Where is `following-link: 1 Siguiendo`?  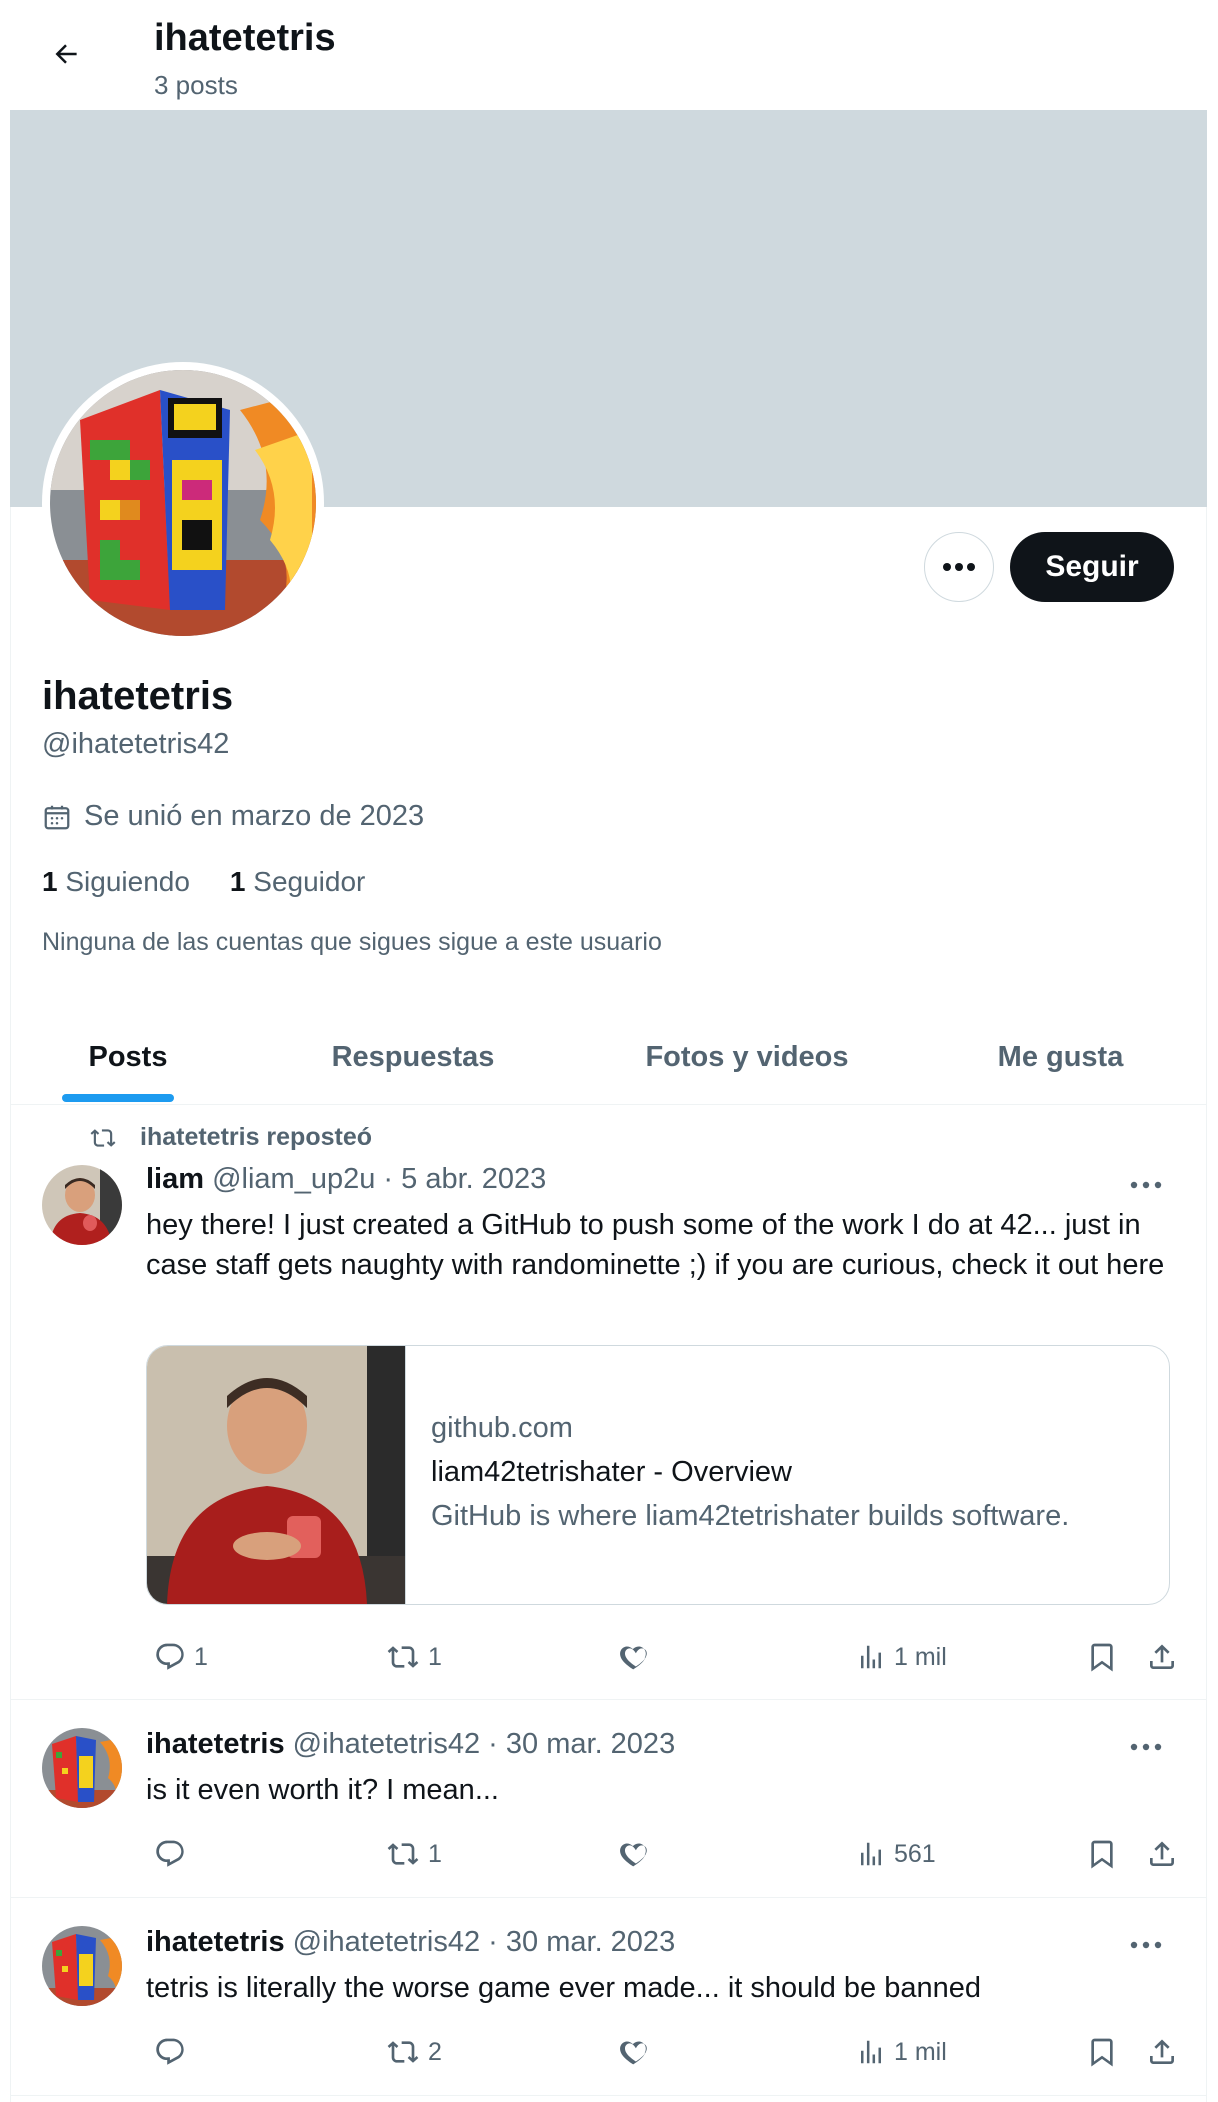
following-link: 1 Siguiendo is located at coordinates (116, 882).